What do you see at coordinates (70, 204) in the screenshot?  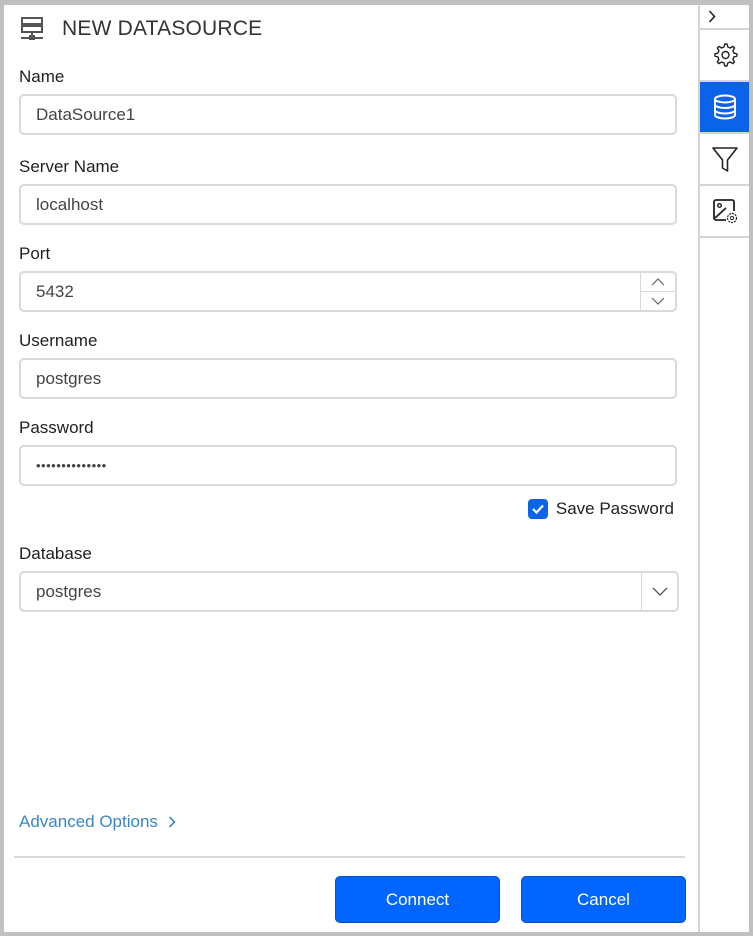 I see `server-name-value: localhost` at bounding box center [70, 204].